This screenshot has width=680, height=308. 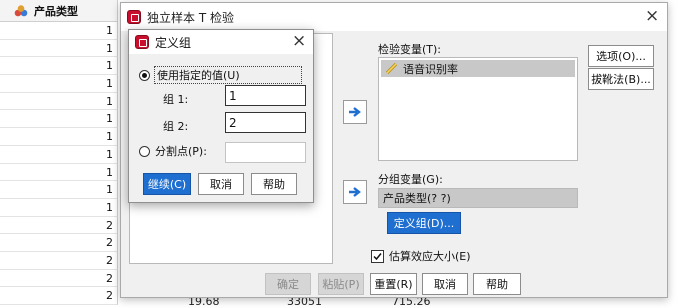 I want to click on help-label: 帮助, so click(x=497, y=284).